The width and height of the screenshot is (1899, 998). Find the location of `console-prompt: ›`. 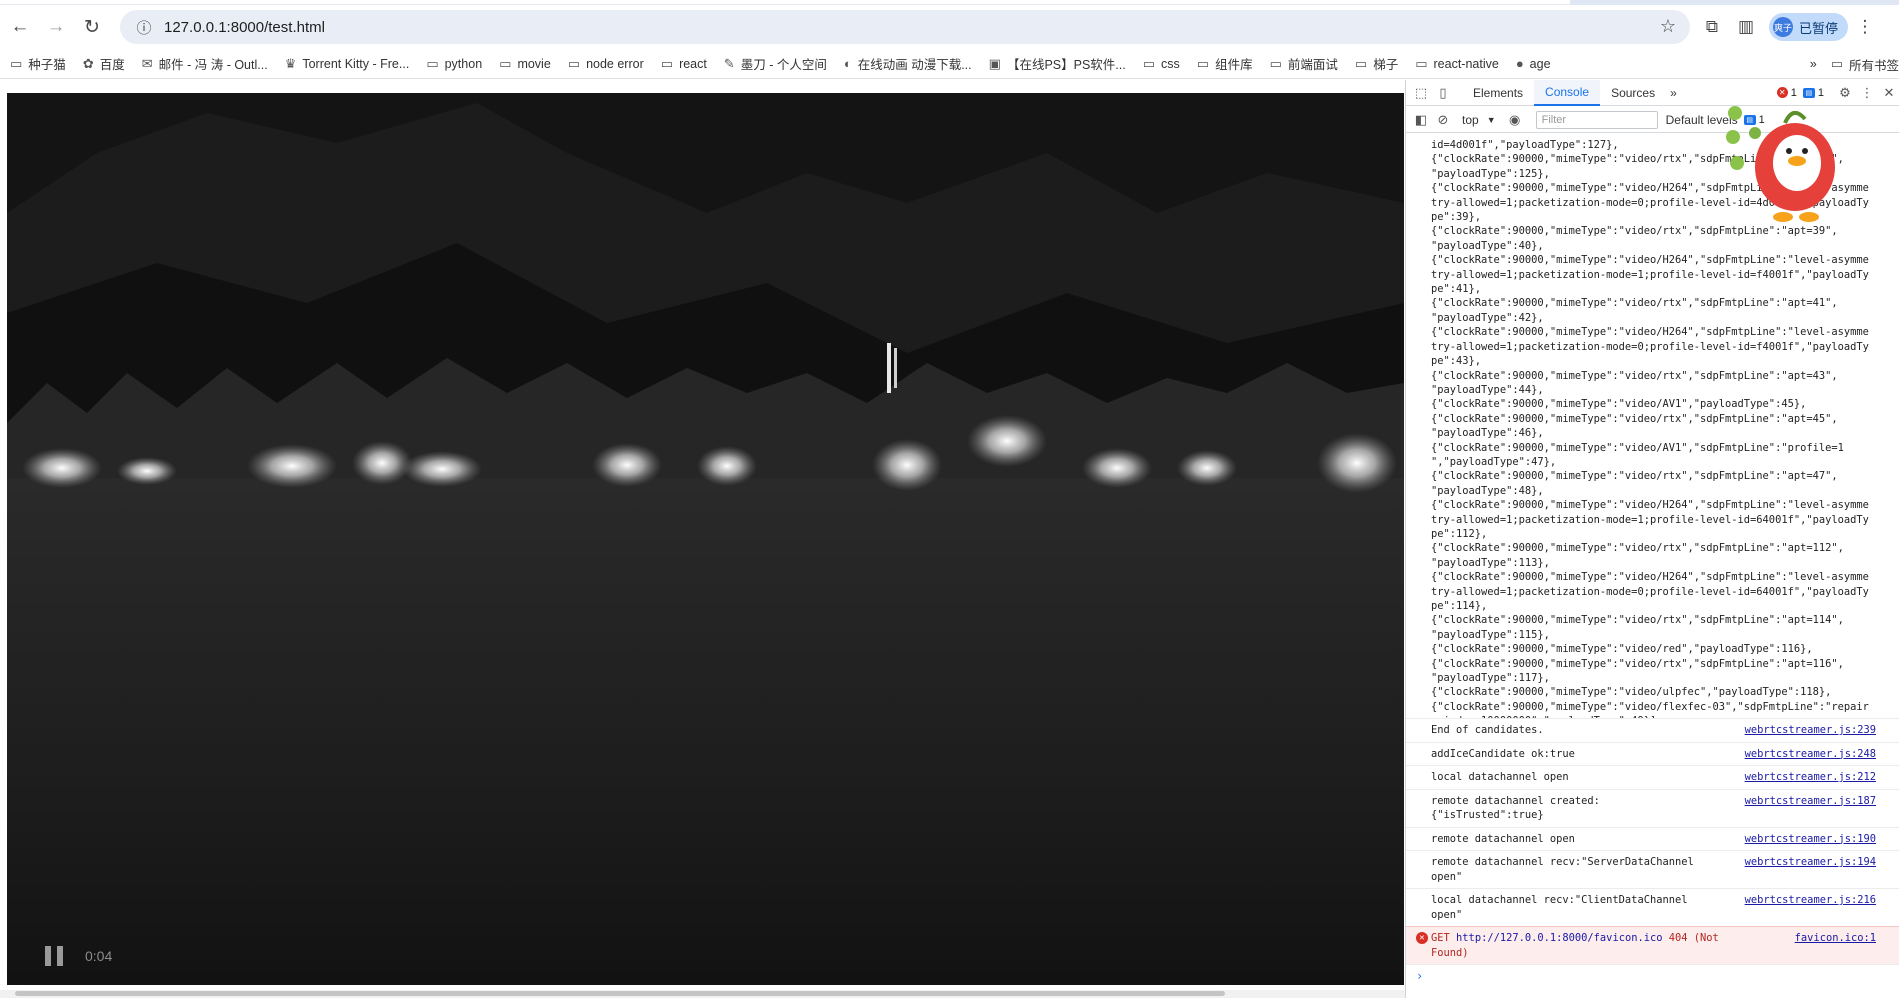

console-prompt: › is located at coordinates (1652, 975).